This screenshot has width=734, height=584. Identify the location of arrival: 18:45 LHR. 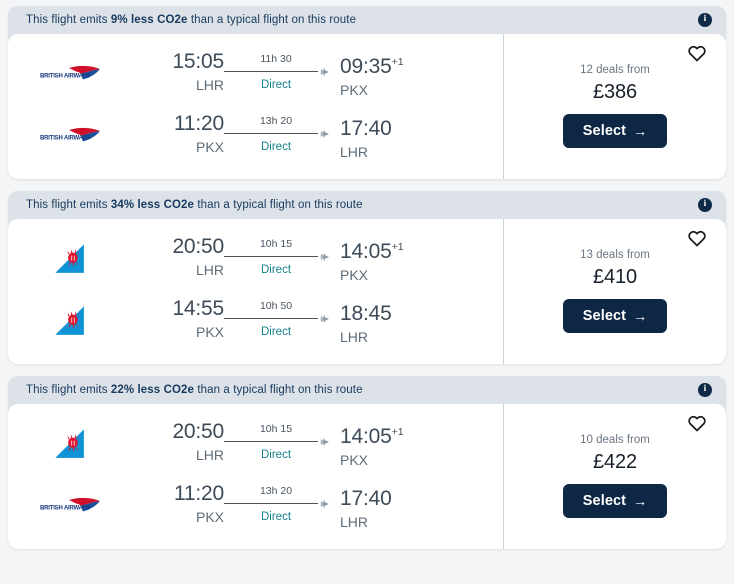
(371, 322).